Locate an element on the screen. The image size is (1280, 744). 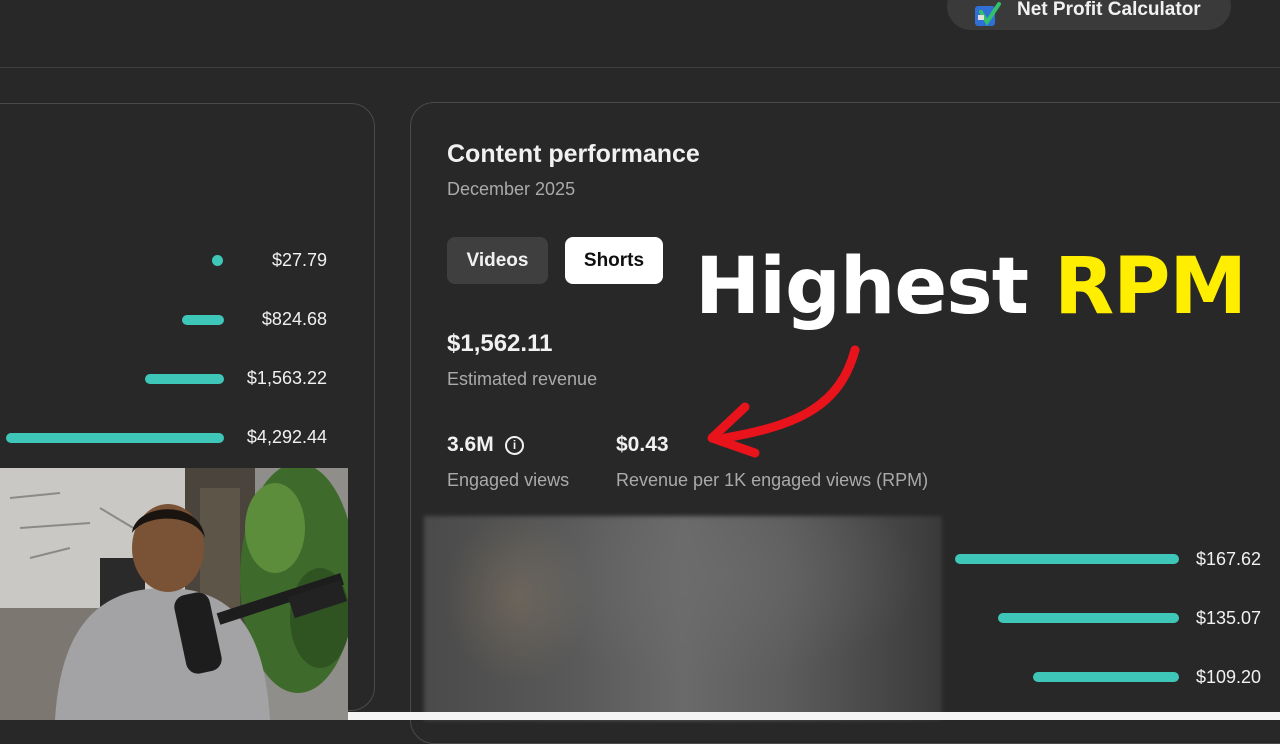
bottom-strip is located at coordinates (813, 716).